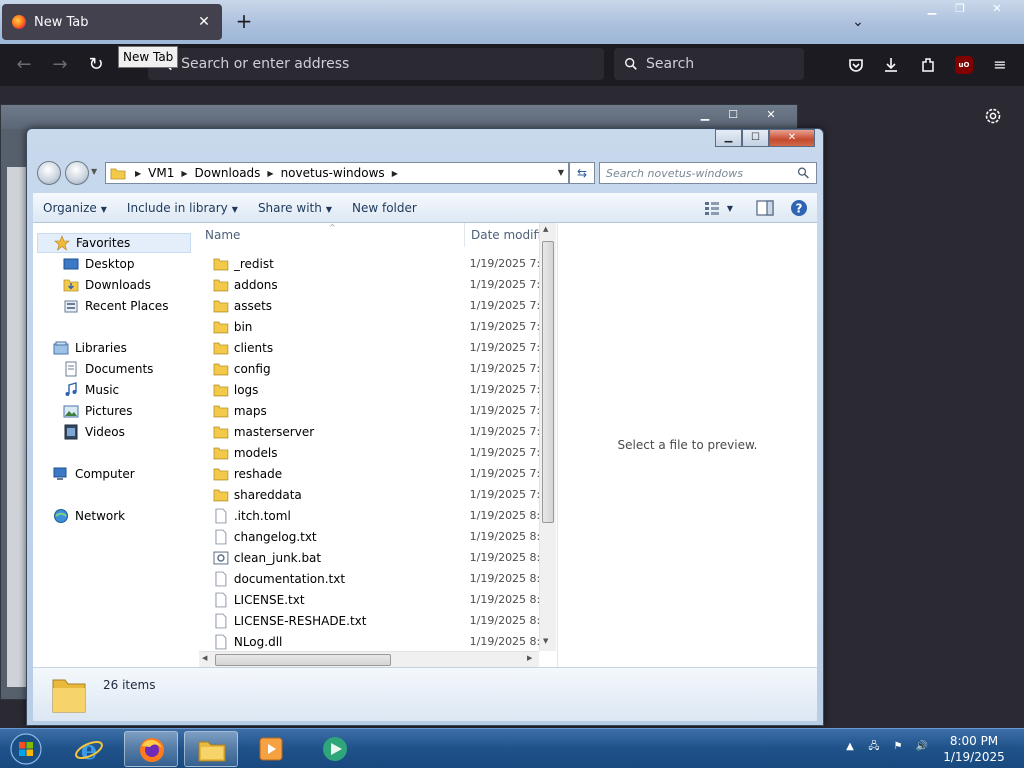 The width and height of the screenshot is (1024, 768). What do you see at coordinates (89, 749) in the screenshot?
I see `taskbar-internet-explorer: e` at bounding box center [89, 749].